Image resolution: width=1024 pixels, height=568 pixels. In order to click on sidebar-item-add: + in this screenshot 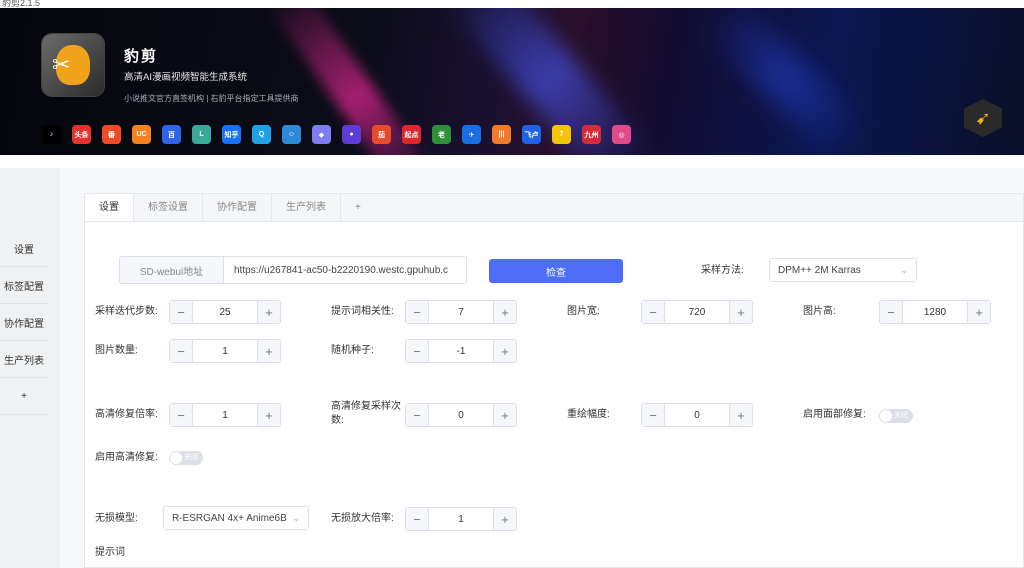, I will do `click(24, 396)`.